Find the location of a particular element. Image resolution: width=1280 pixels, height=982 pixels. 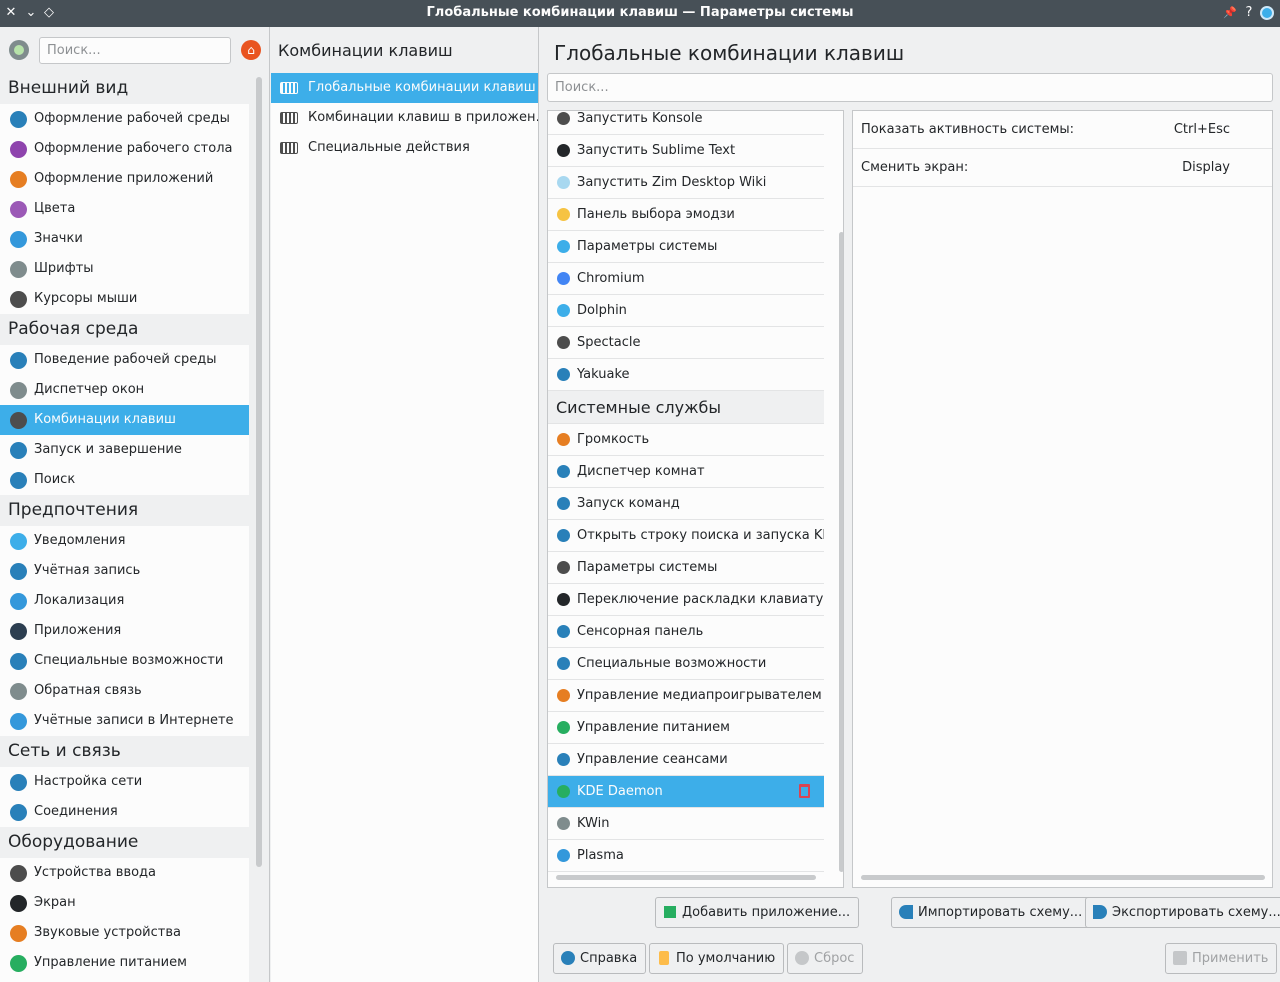

sidebar-item: Учётные записи в Интернете is located at coordinates (124, 721).